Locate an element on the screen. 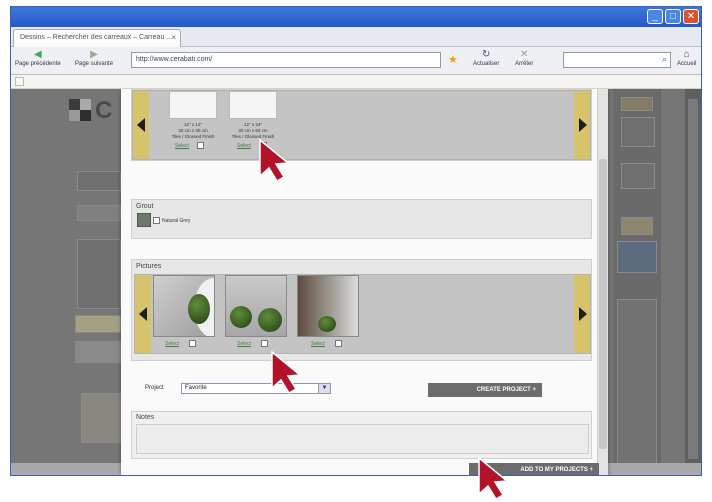 Image resolution: width=712 pixels, height=502 pixels. formats-prev-button is located at coordinates (141, 125).